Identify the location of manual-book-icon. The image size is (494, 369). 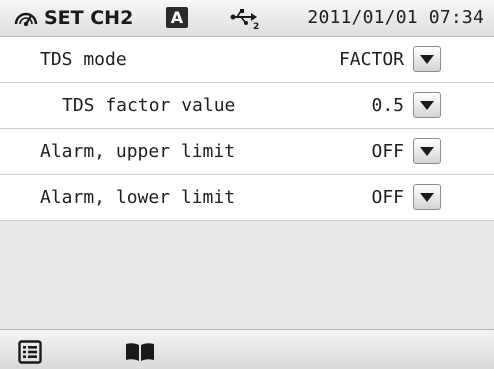
(140, 352).